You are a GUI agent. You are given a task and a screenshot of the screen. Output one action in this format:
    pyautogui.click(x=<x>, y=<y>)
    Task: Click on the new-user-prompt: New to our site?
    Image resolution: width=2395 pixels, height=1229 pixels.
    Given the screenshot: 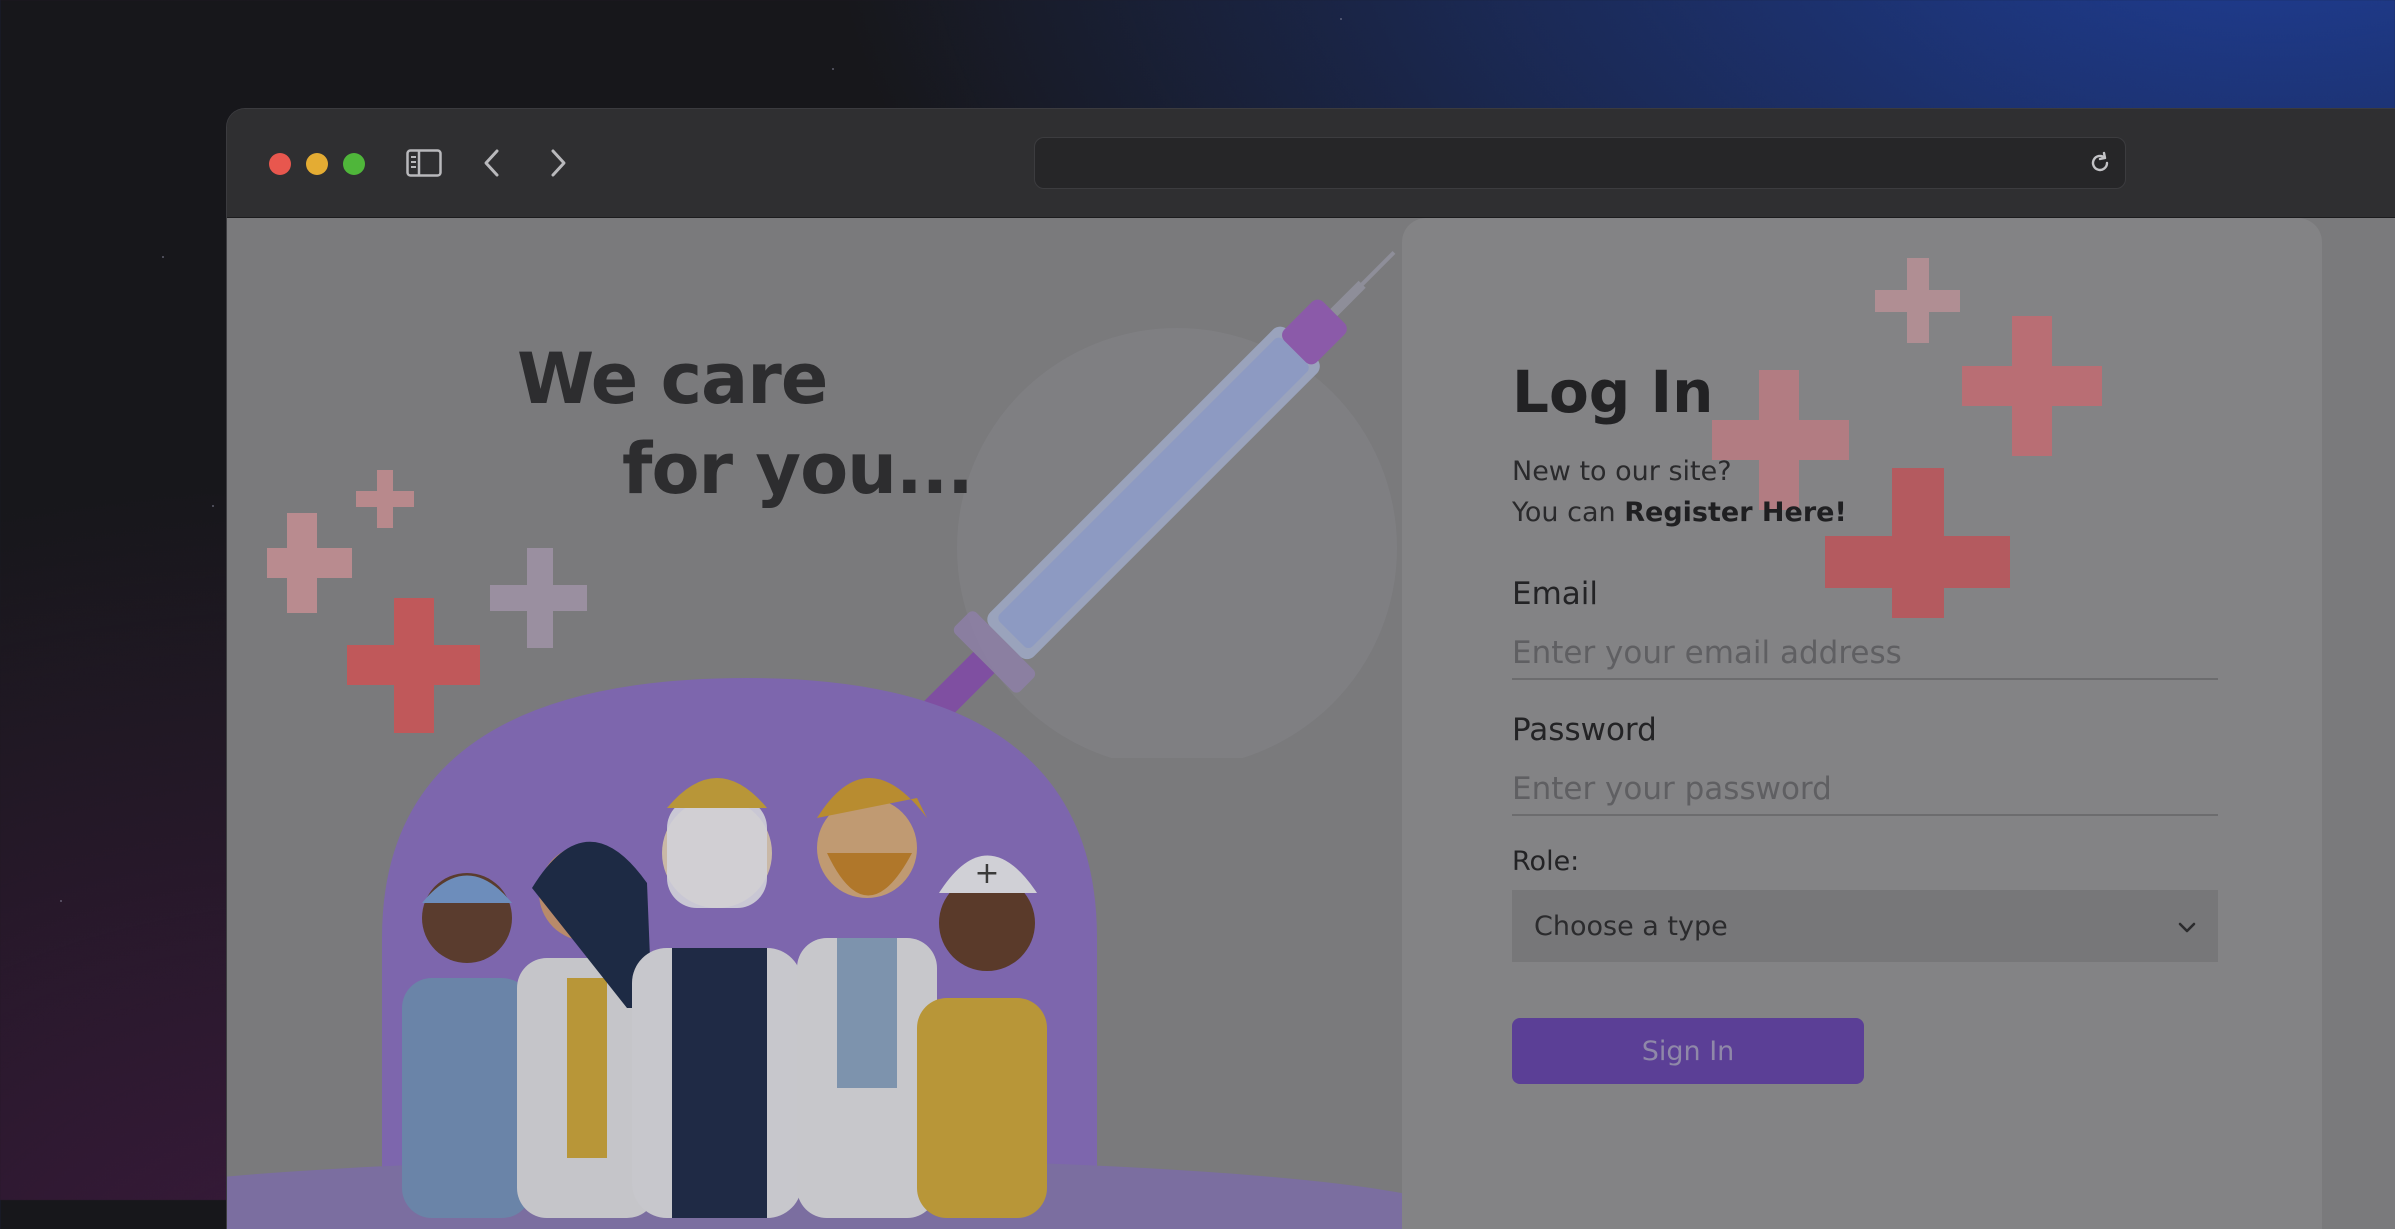 What is the action you would take?
    pyautogui.click(x=1622, y=471)
    